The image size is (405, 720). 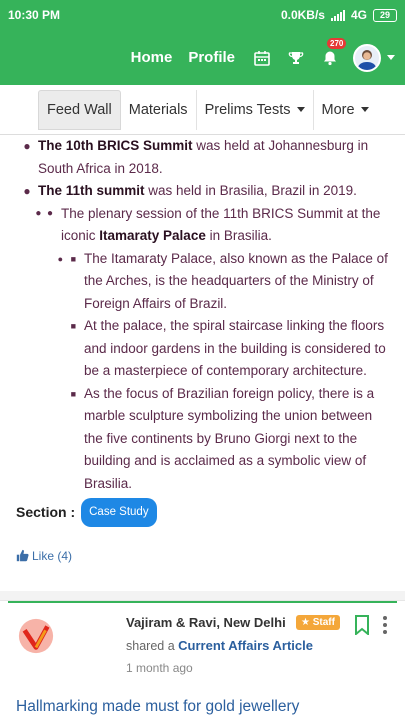 I want to click on tab-feed-wall: Feed Wall, so click(x=79, y=109).